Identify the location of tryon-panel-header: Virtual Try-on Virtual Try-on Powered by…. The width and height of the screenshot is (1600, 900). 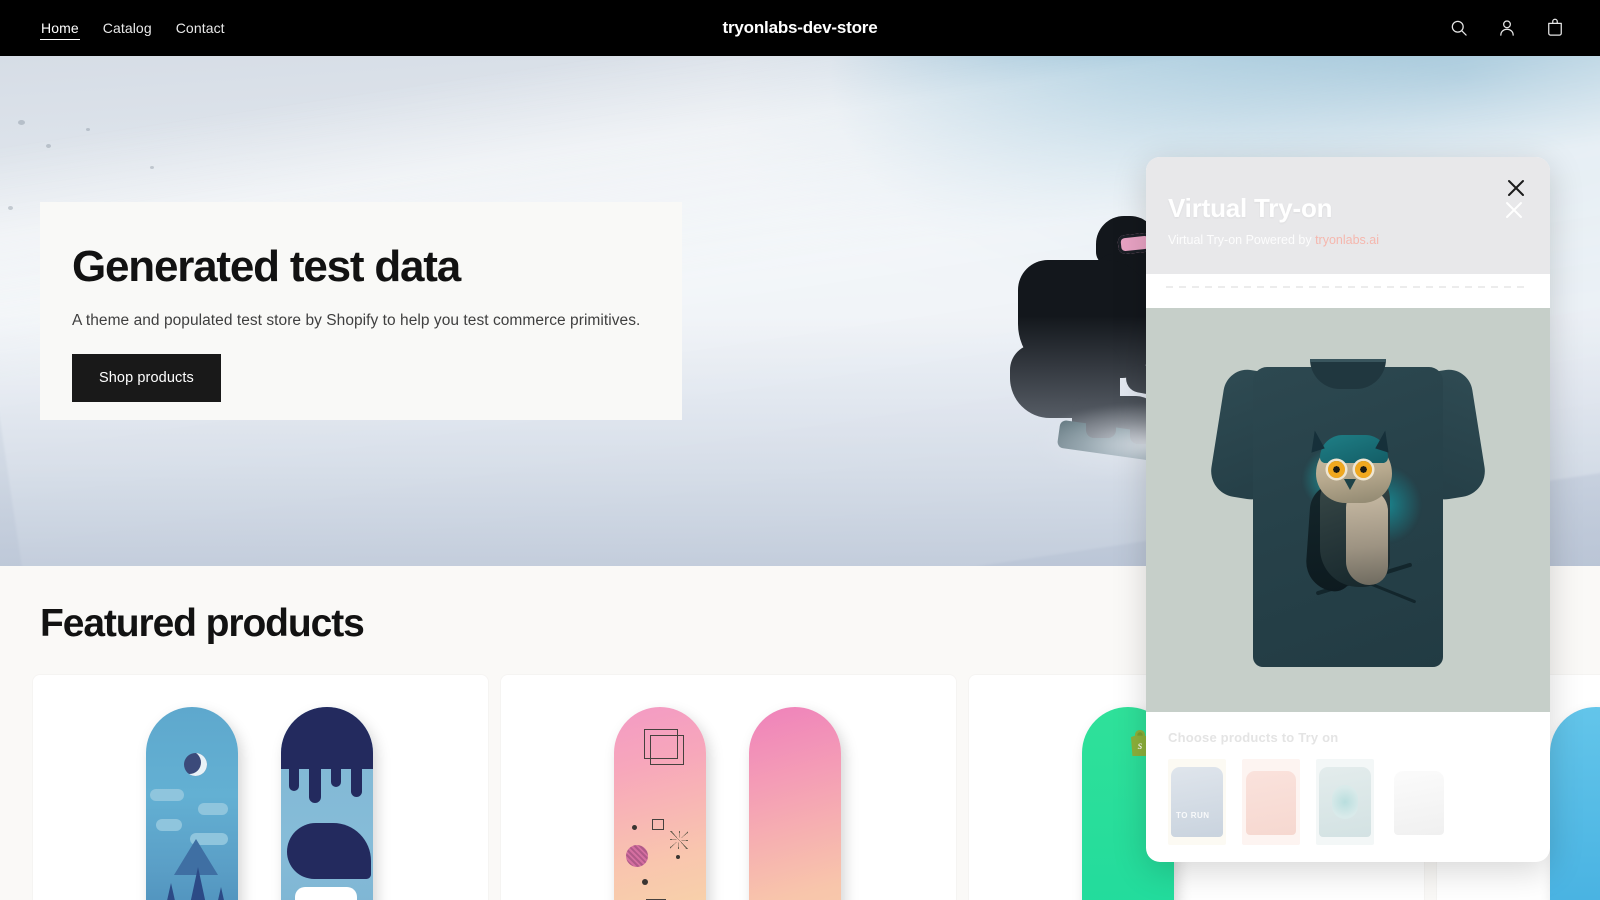
(1348, 215).